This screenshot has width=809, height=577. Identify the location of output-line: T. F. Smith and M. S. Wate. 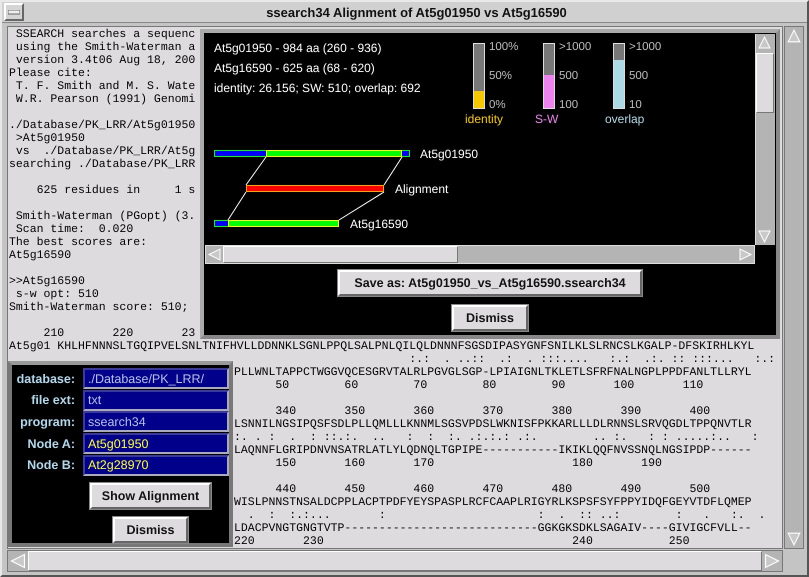
(105, 86).